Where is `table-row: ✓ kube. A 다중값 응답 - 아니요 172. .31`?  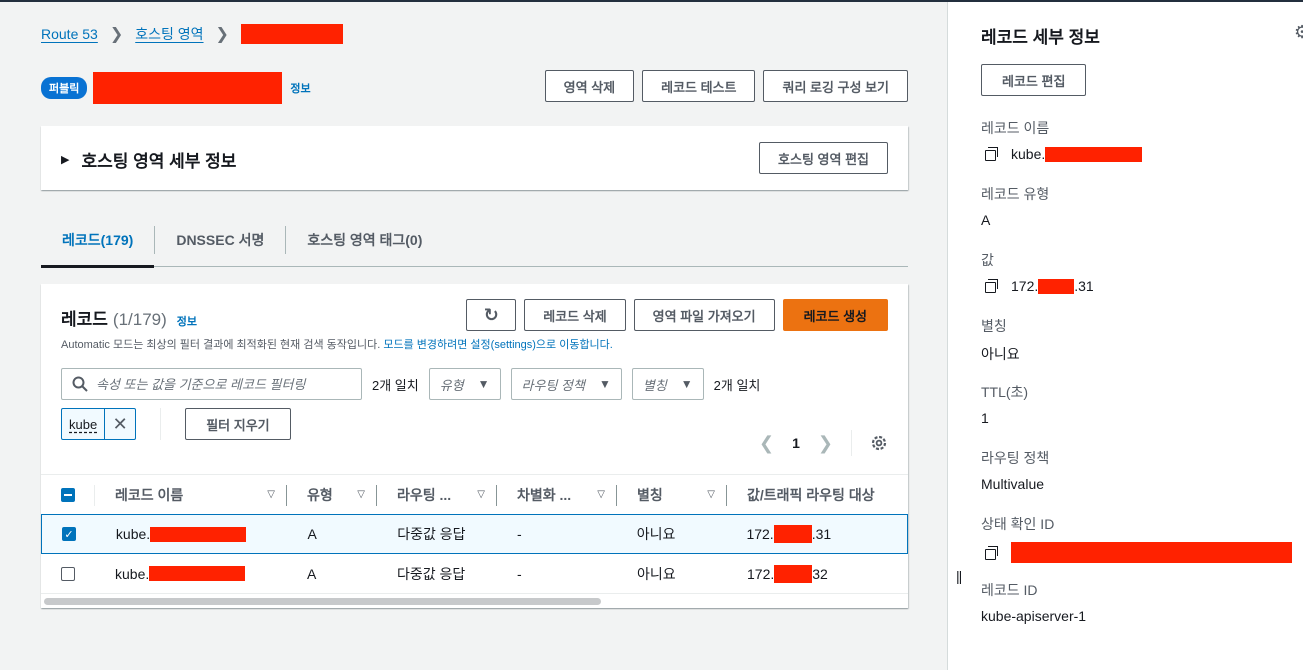 table-row: ✓ kube. A 다중값 응답 - 아니요 172. .31 is located at coordinates (474, 534).